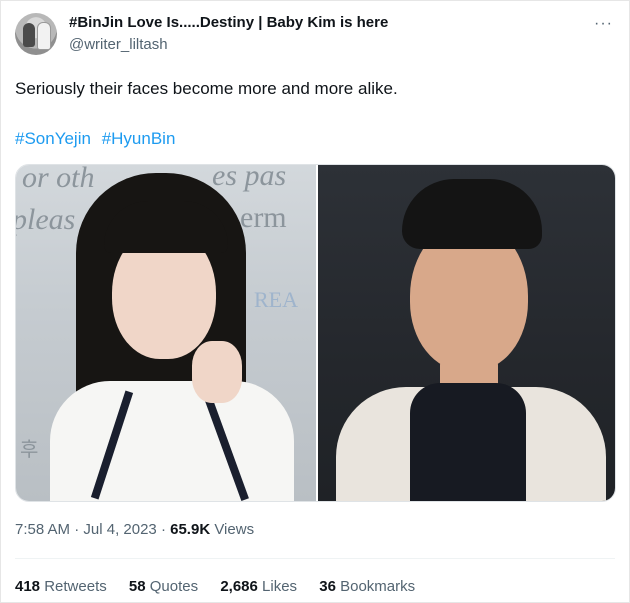 The width and height of the screenshot is (630, 603). What do you see at coordinates (43, 529) in the screenshot?
I see `timestamp-time: 7:58 AM` at bounding box center [43, 529].